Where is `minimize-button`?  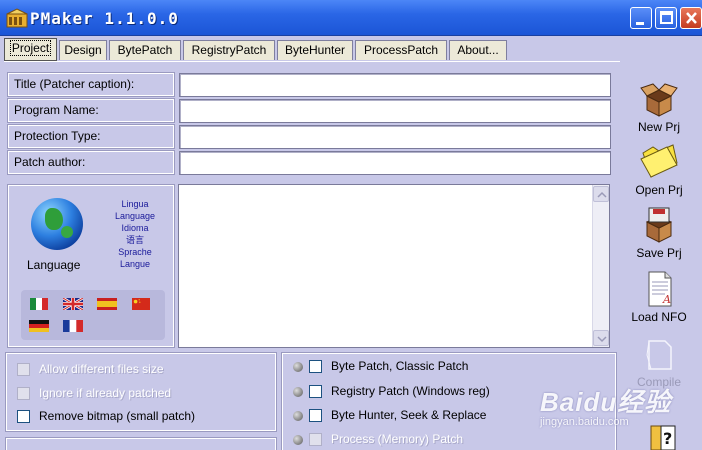
minimize-button is located at coordinates (641, 18).